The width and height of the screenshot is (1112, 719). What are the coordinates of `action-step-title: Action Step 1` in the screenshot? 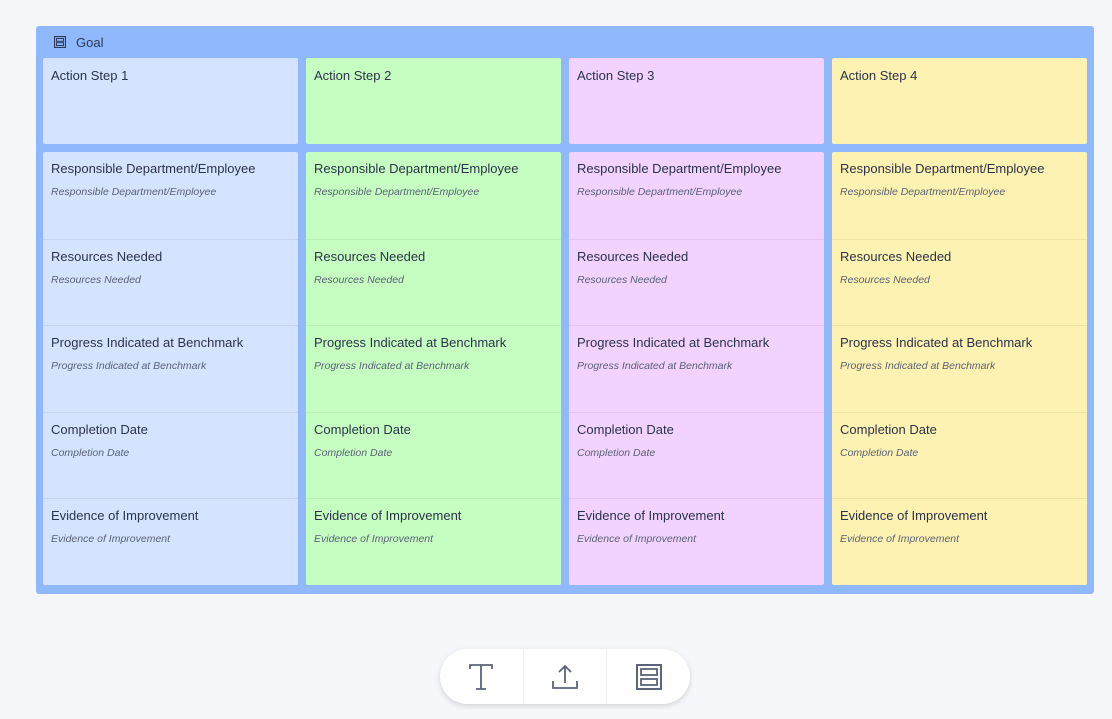 It's located at (90, 75).